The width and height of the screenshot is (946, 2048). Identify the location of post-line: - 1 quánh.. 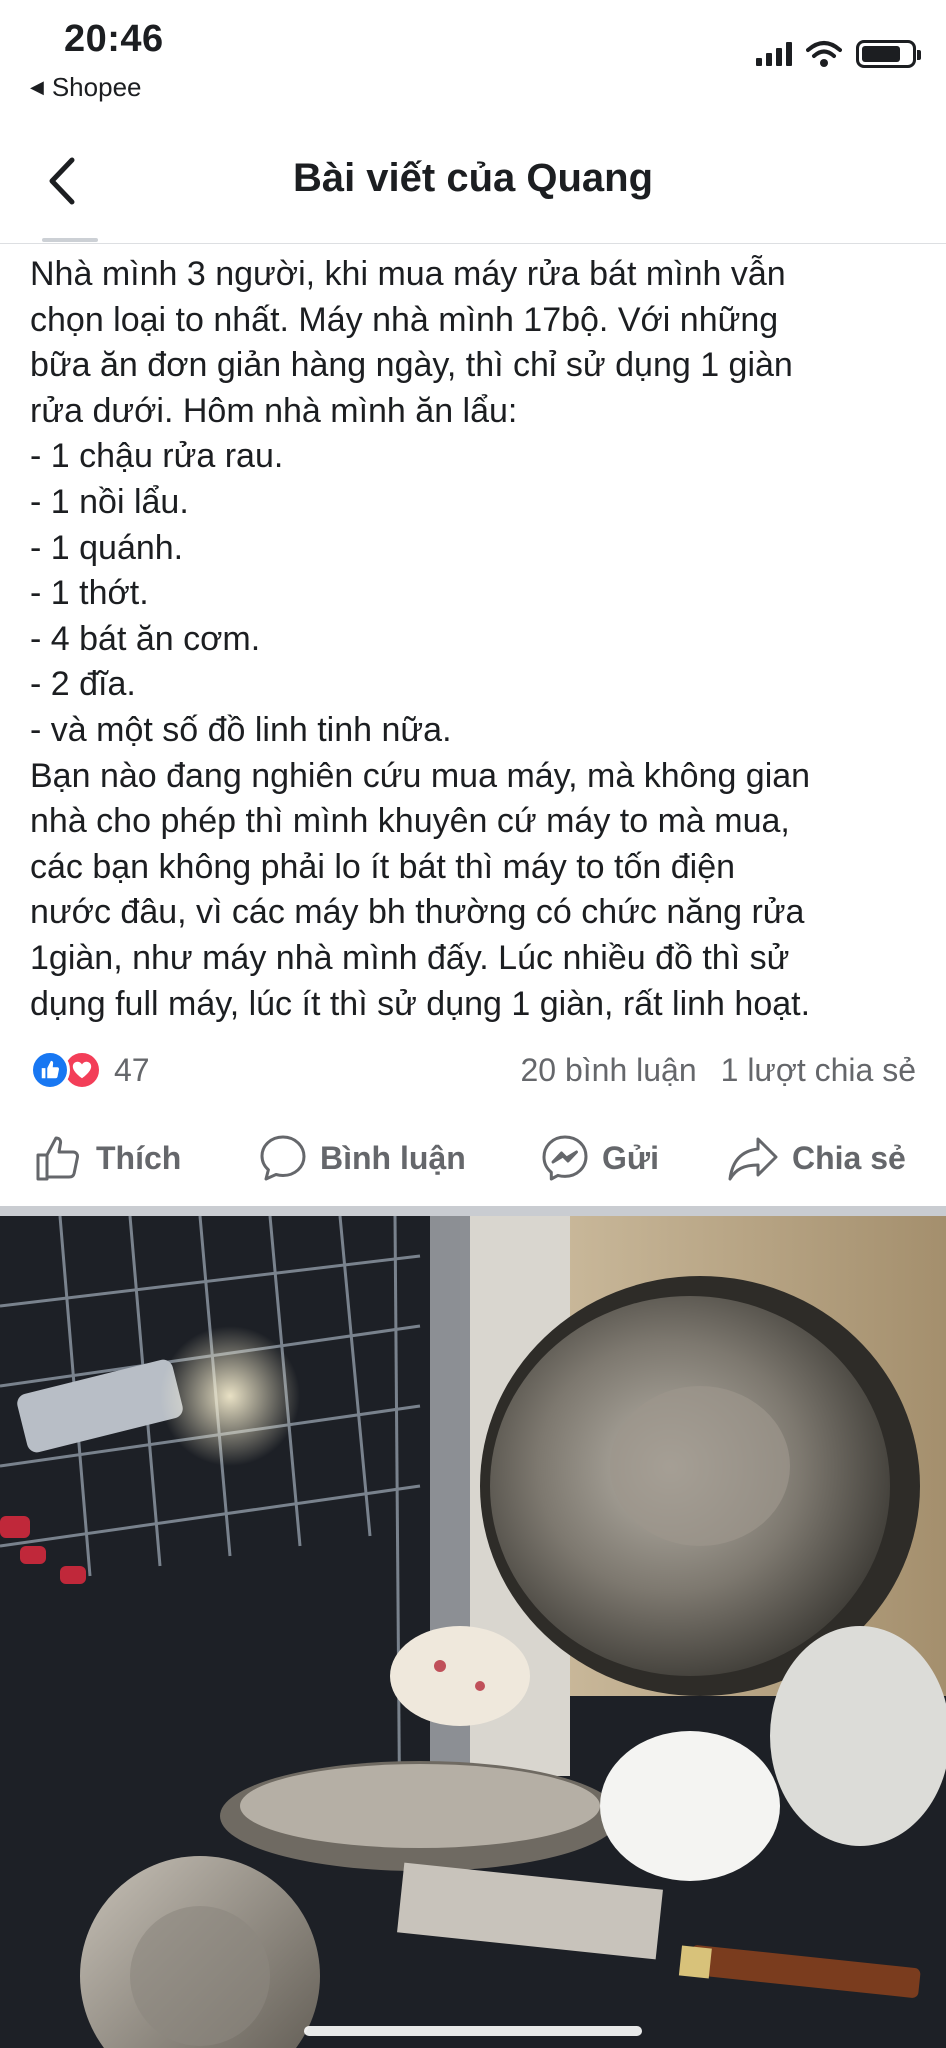
(107, 547).